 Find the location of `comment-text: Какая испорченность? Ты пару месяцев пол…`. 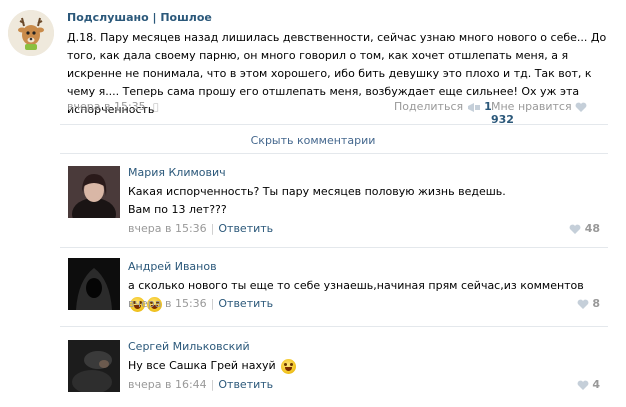

comment-text: Какая испорченность? Ты пару месяцев пол… is located at coordinates (358, 201).